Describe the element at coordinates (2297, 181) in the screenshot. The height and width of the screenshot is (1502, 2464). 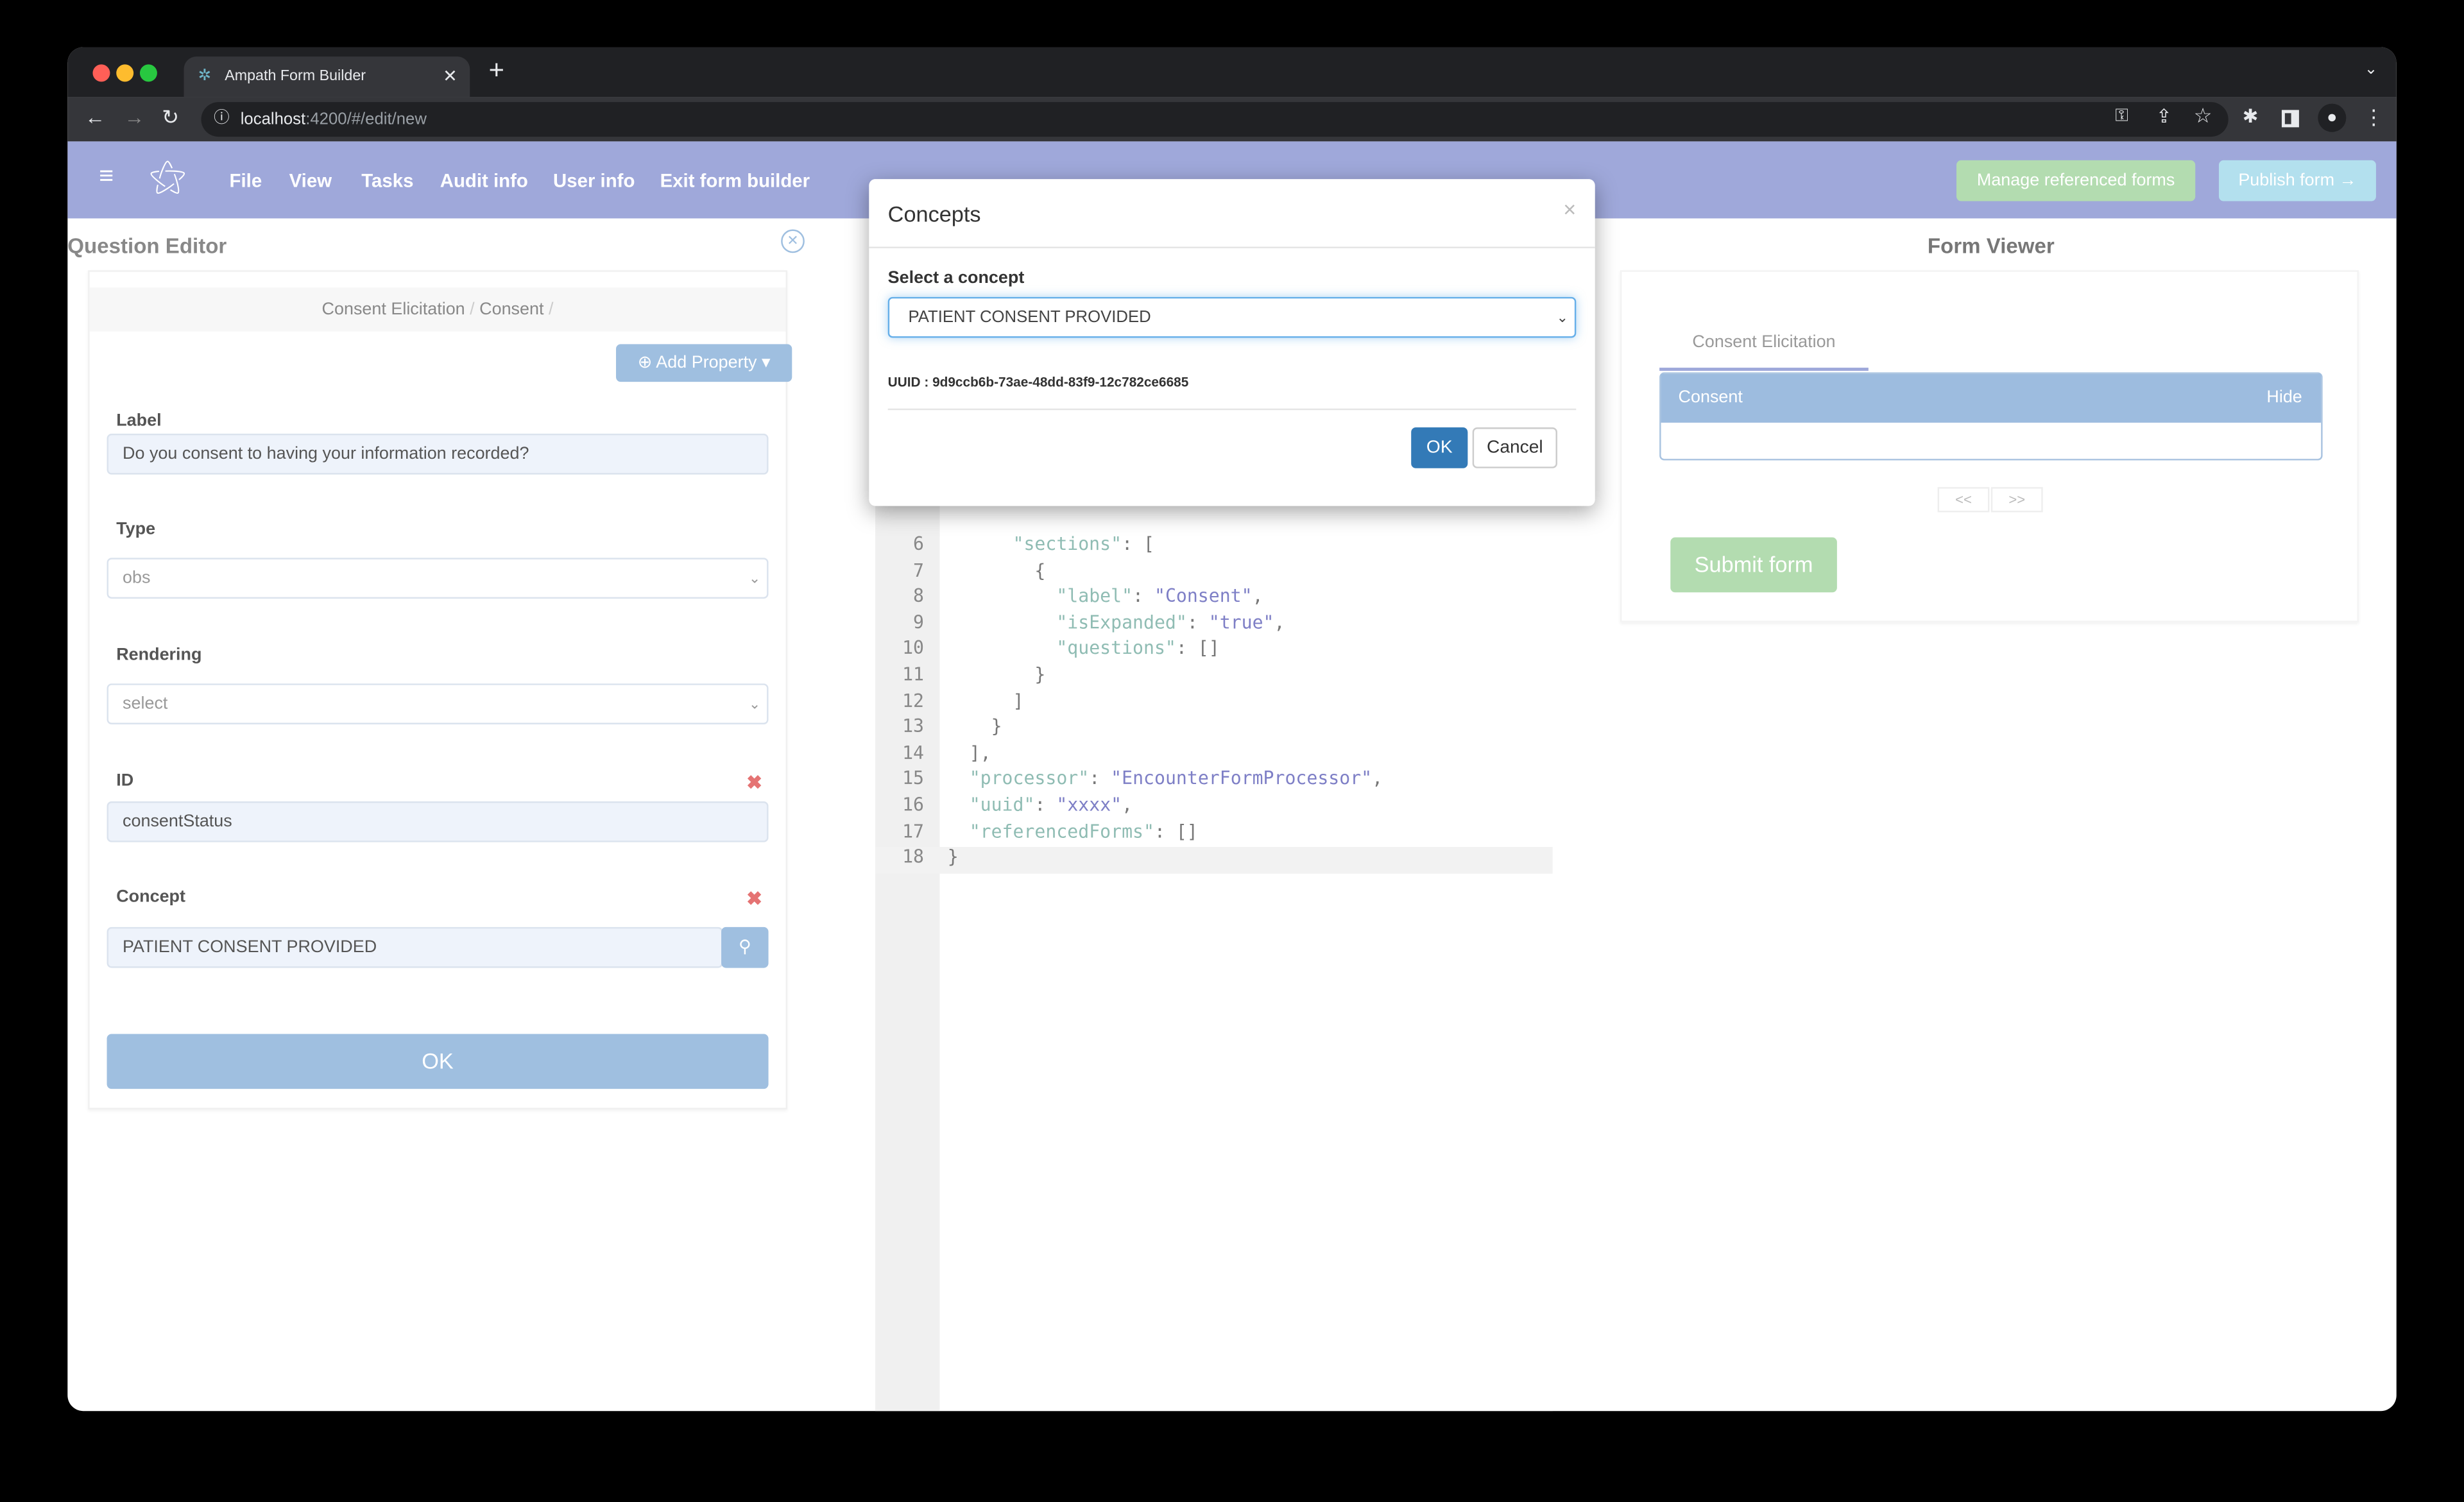
I see `publish-form-button: Publish form →` at that location.